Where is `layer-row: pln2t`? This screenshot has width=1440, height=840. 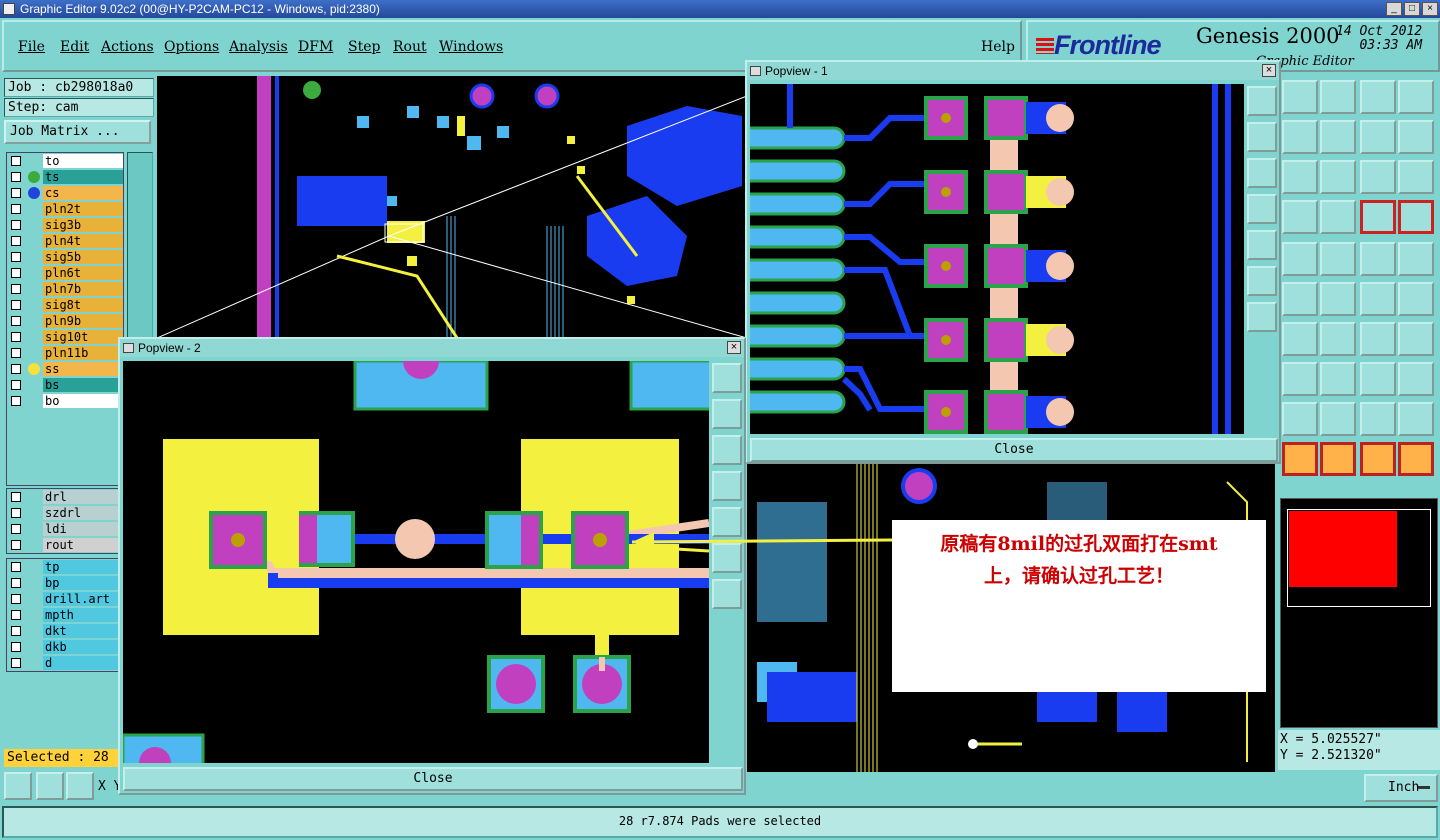 layer-row: pln2t is located at coordinates (65, 209).